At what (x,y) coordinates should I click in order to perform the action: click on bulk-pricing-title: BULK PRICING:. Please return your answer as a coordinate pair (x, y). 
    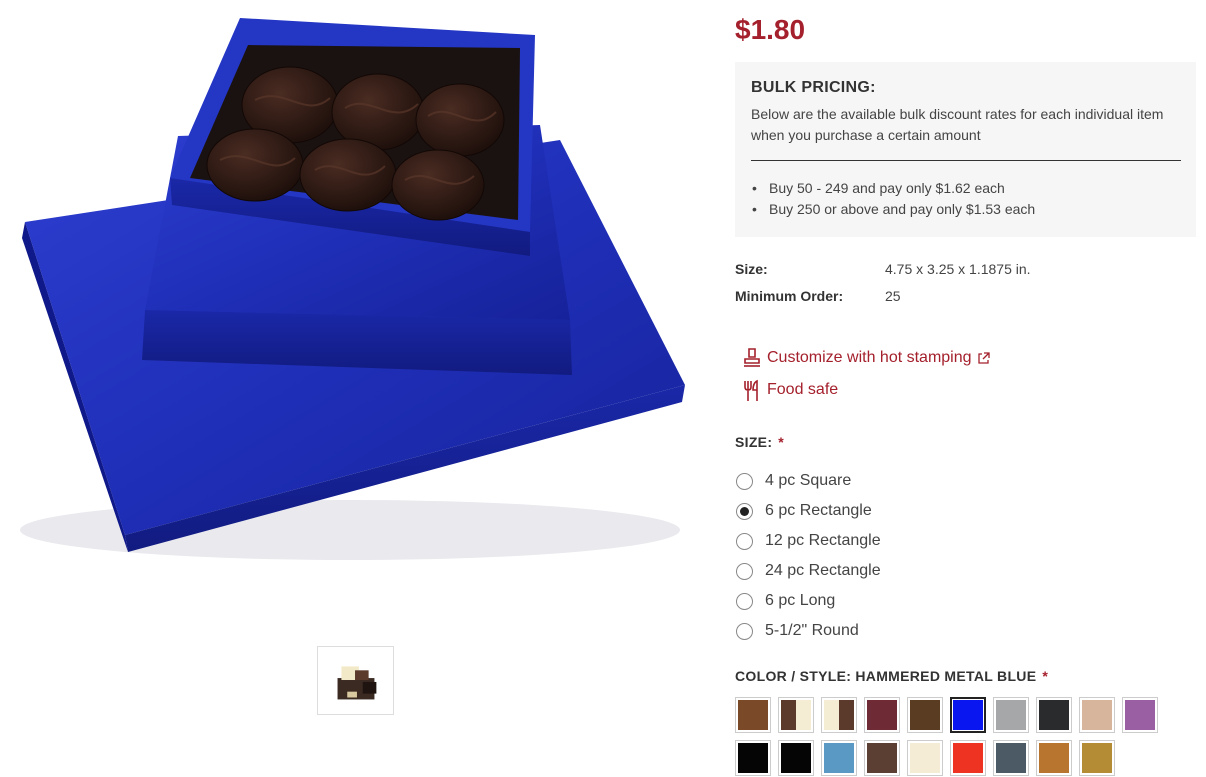
    Looking at the image, I should click on (813, 87).